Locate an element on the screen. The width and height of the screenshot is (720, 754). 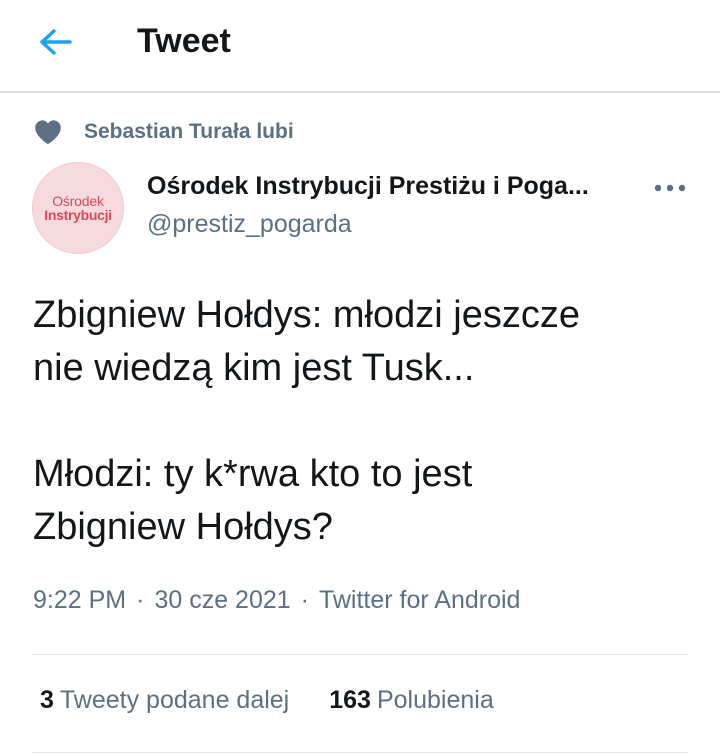
tweet-meta: 9:22 PM · 30 cze 2021 · Twitter for Android is located at coordinates (276, 600).